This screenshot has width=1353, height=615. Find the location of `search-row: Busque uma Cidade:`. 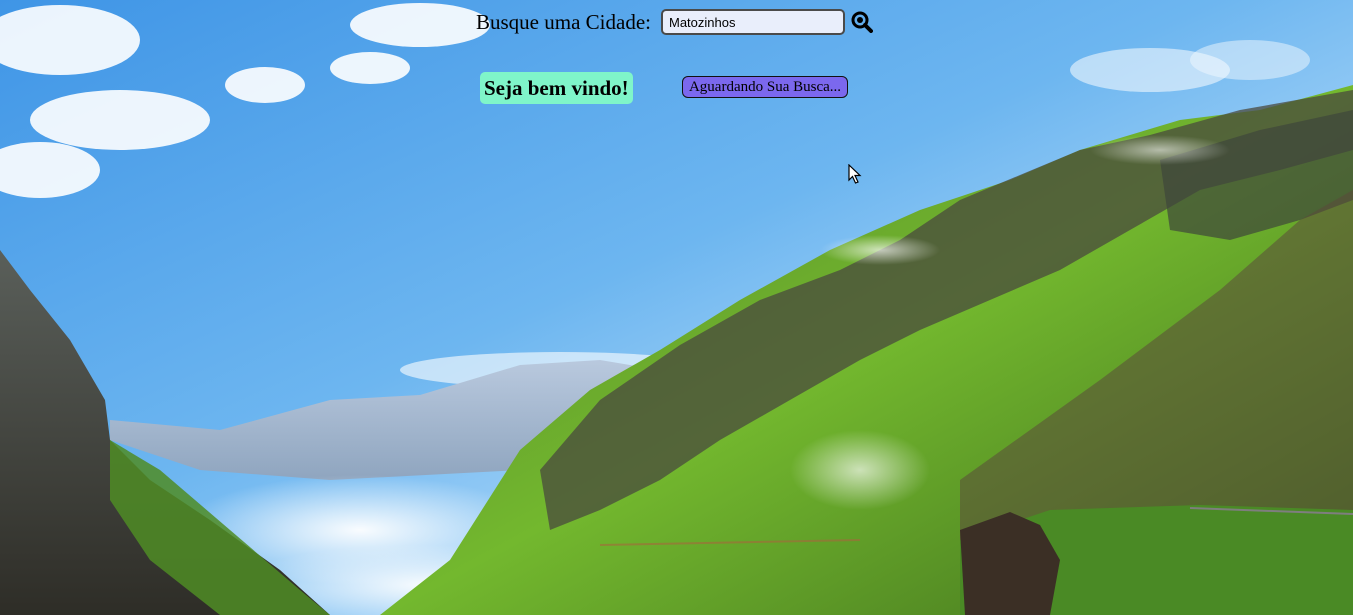

search-row: Busque uma Cidade: is located at coordinates (674, 22).